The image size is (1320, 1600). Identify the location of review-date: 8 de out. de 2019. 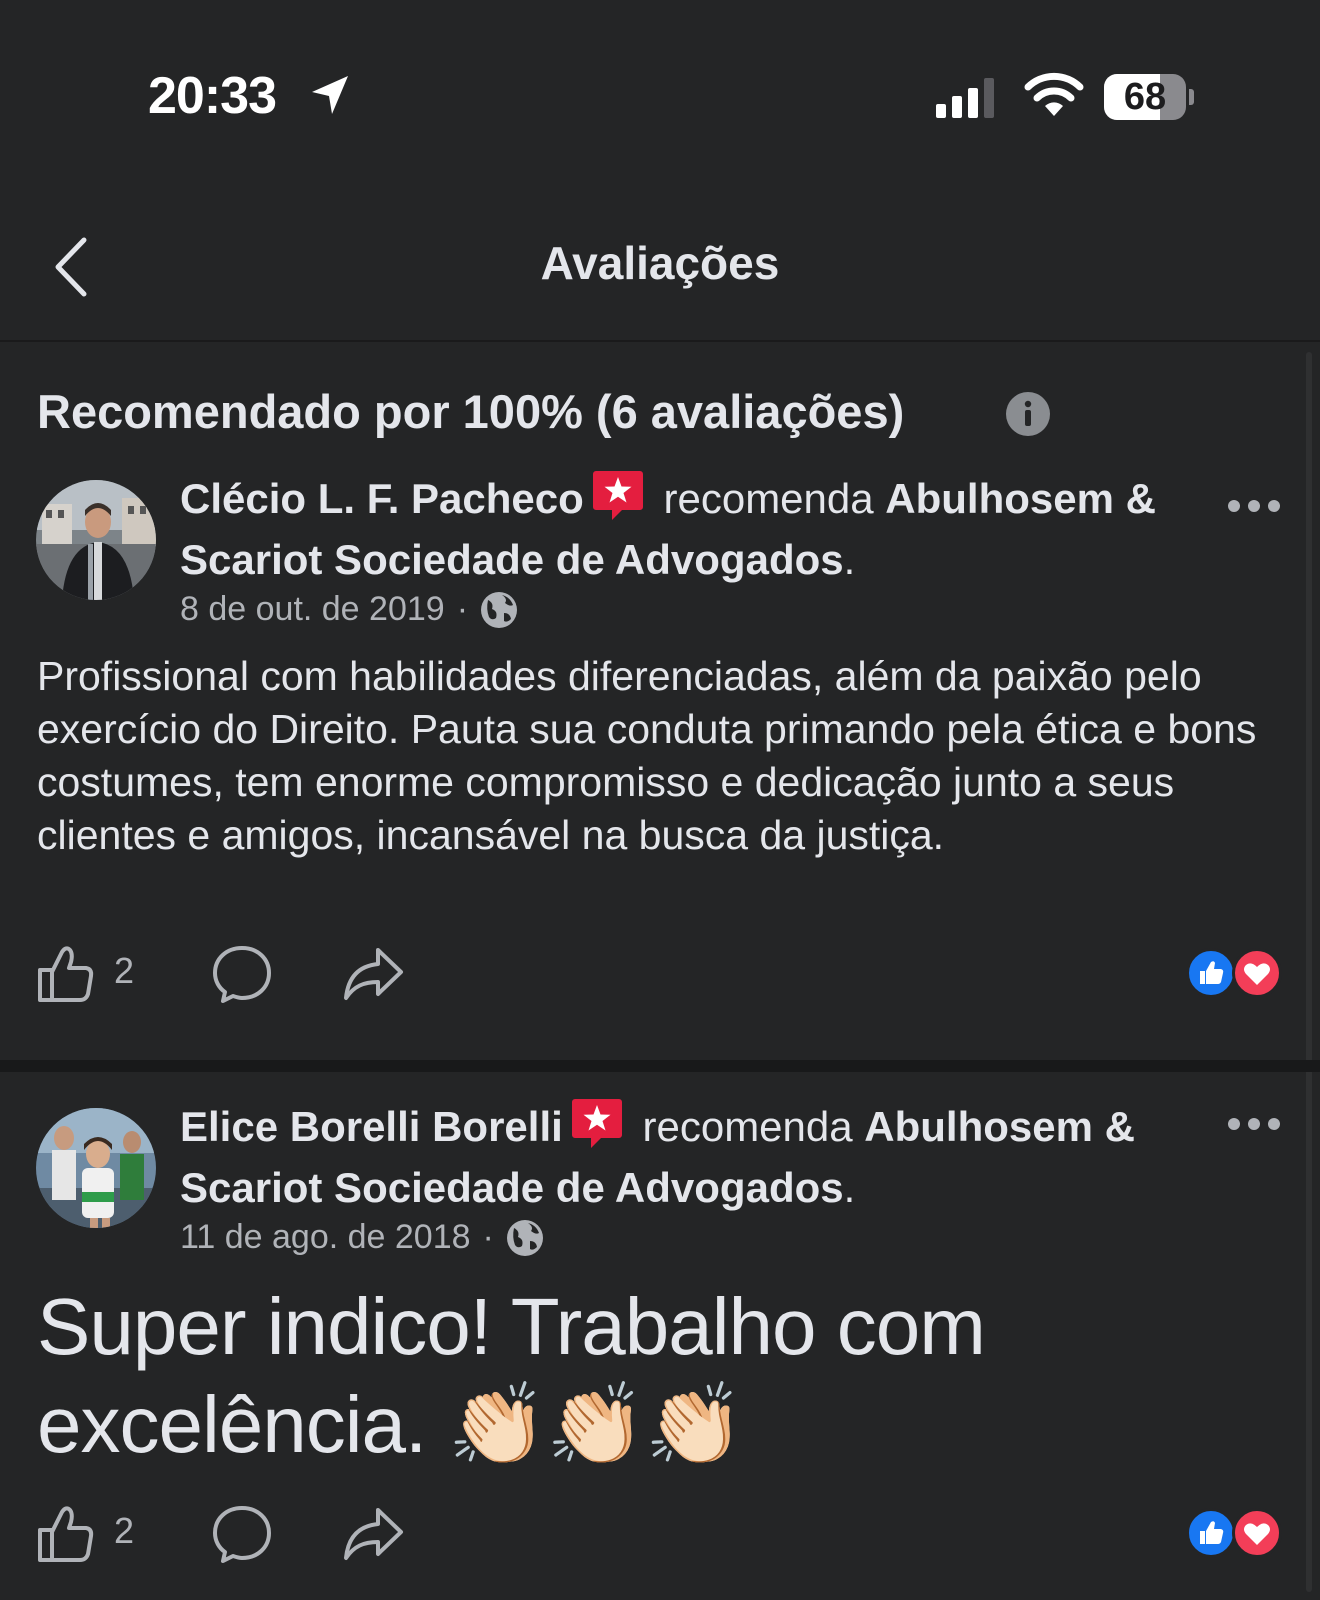
(312, 609).